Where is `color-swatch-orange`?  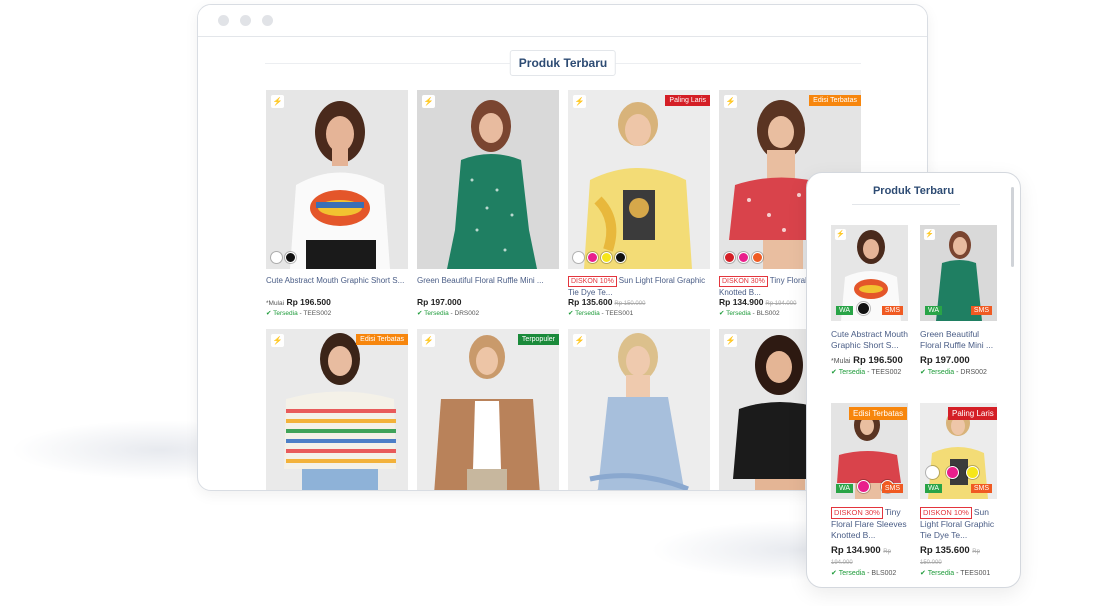 color-swatch-orange is located at coordinates (757, 257).